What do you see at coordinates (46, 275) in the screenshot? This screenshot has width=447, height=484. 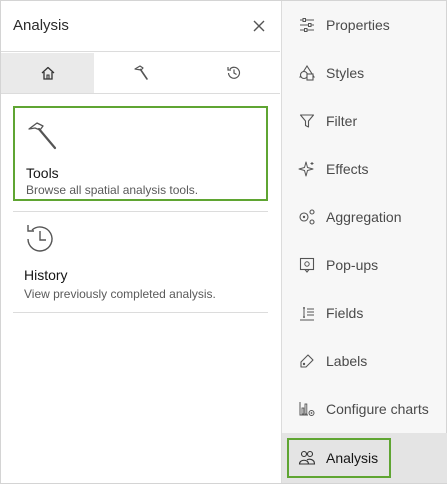 I see `history-title: History` at bounding box center [46, 275].